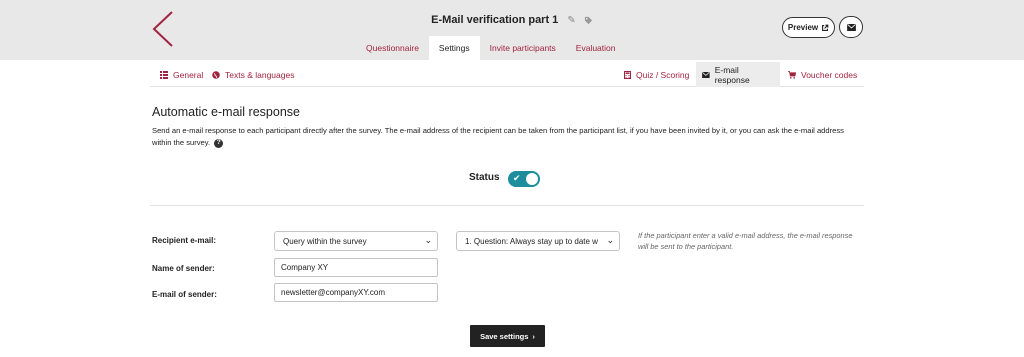  I want to click on calculator-icon, so click(627, 74).